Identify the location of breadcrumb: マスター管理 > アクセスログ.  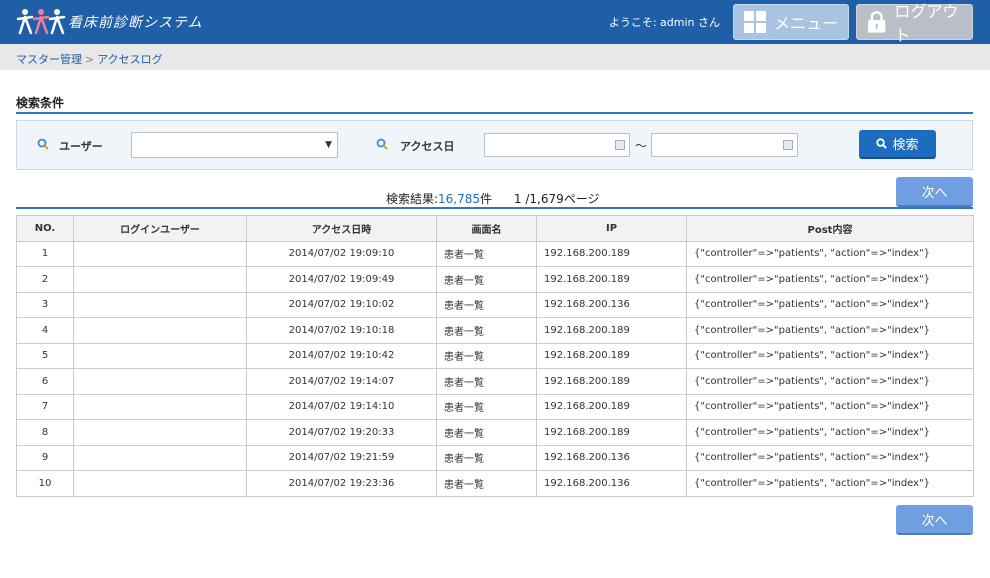
(89, 59).